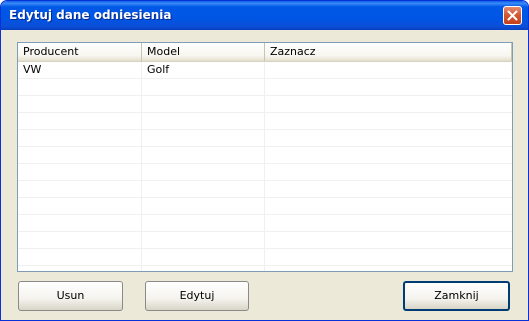 The width and height of the screenshot is (529, 321). I want to click on close-window-button, so click(512, 15).